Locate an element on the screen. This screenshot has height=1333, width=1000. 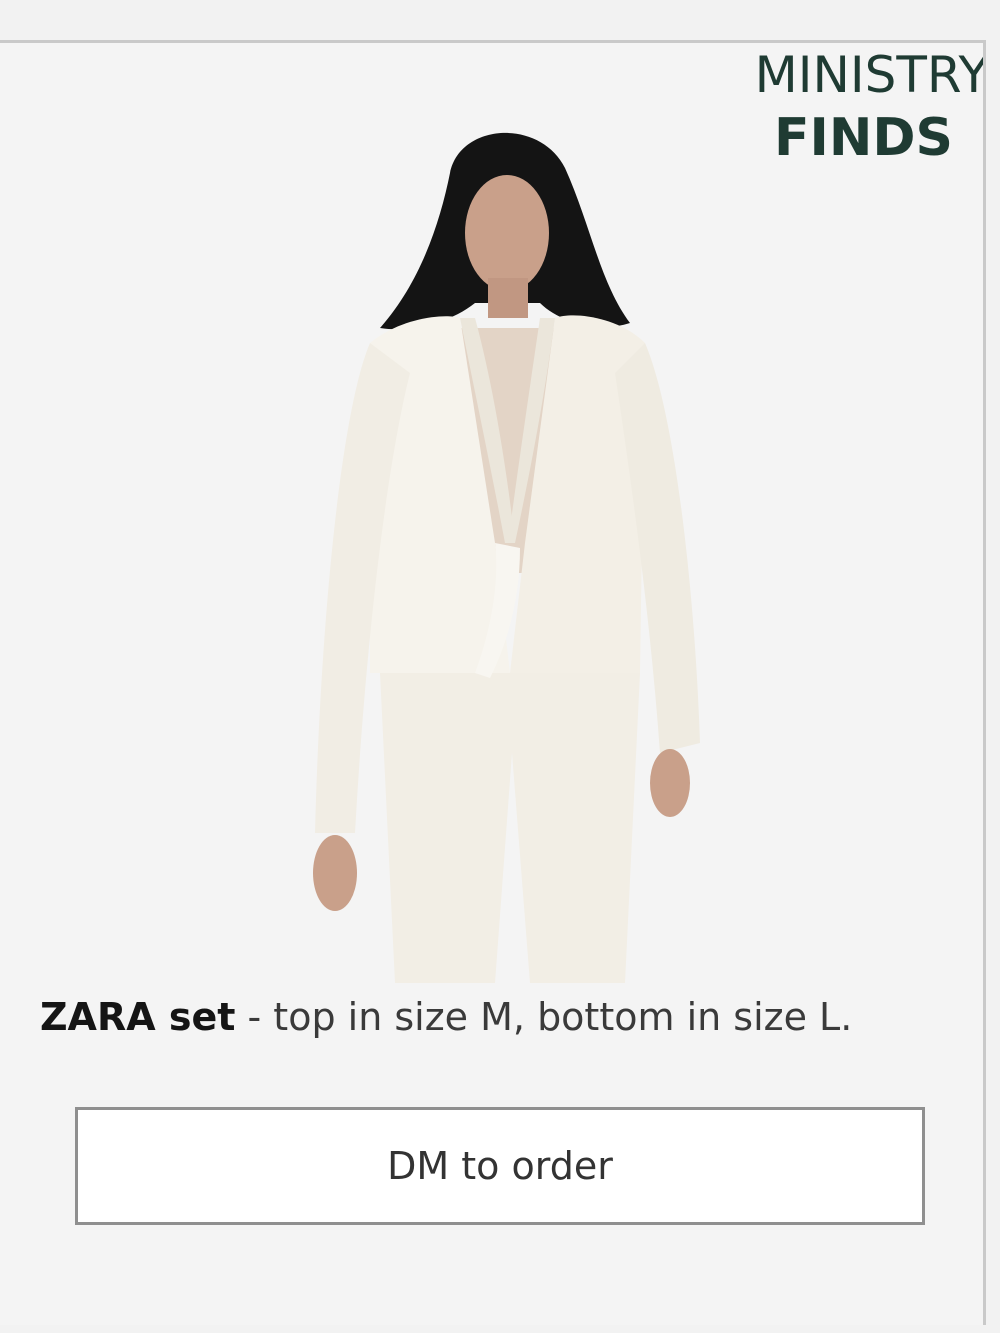
brand-line-finds: FINDS is located at coordinates (863, 138).